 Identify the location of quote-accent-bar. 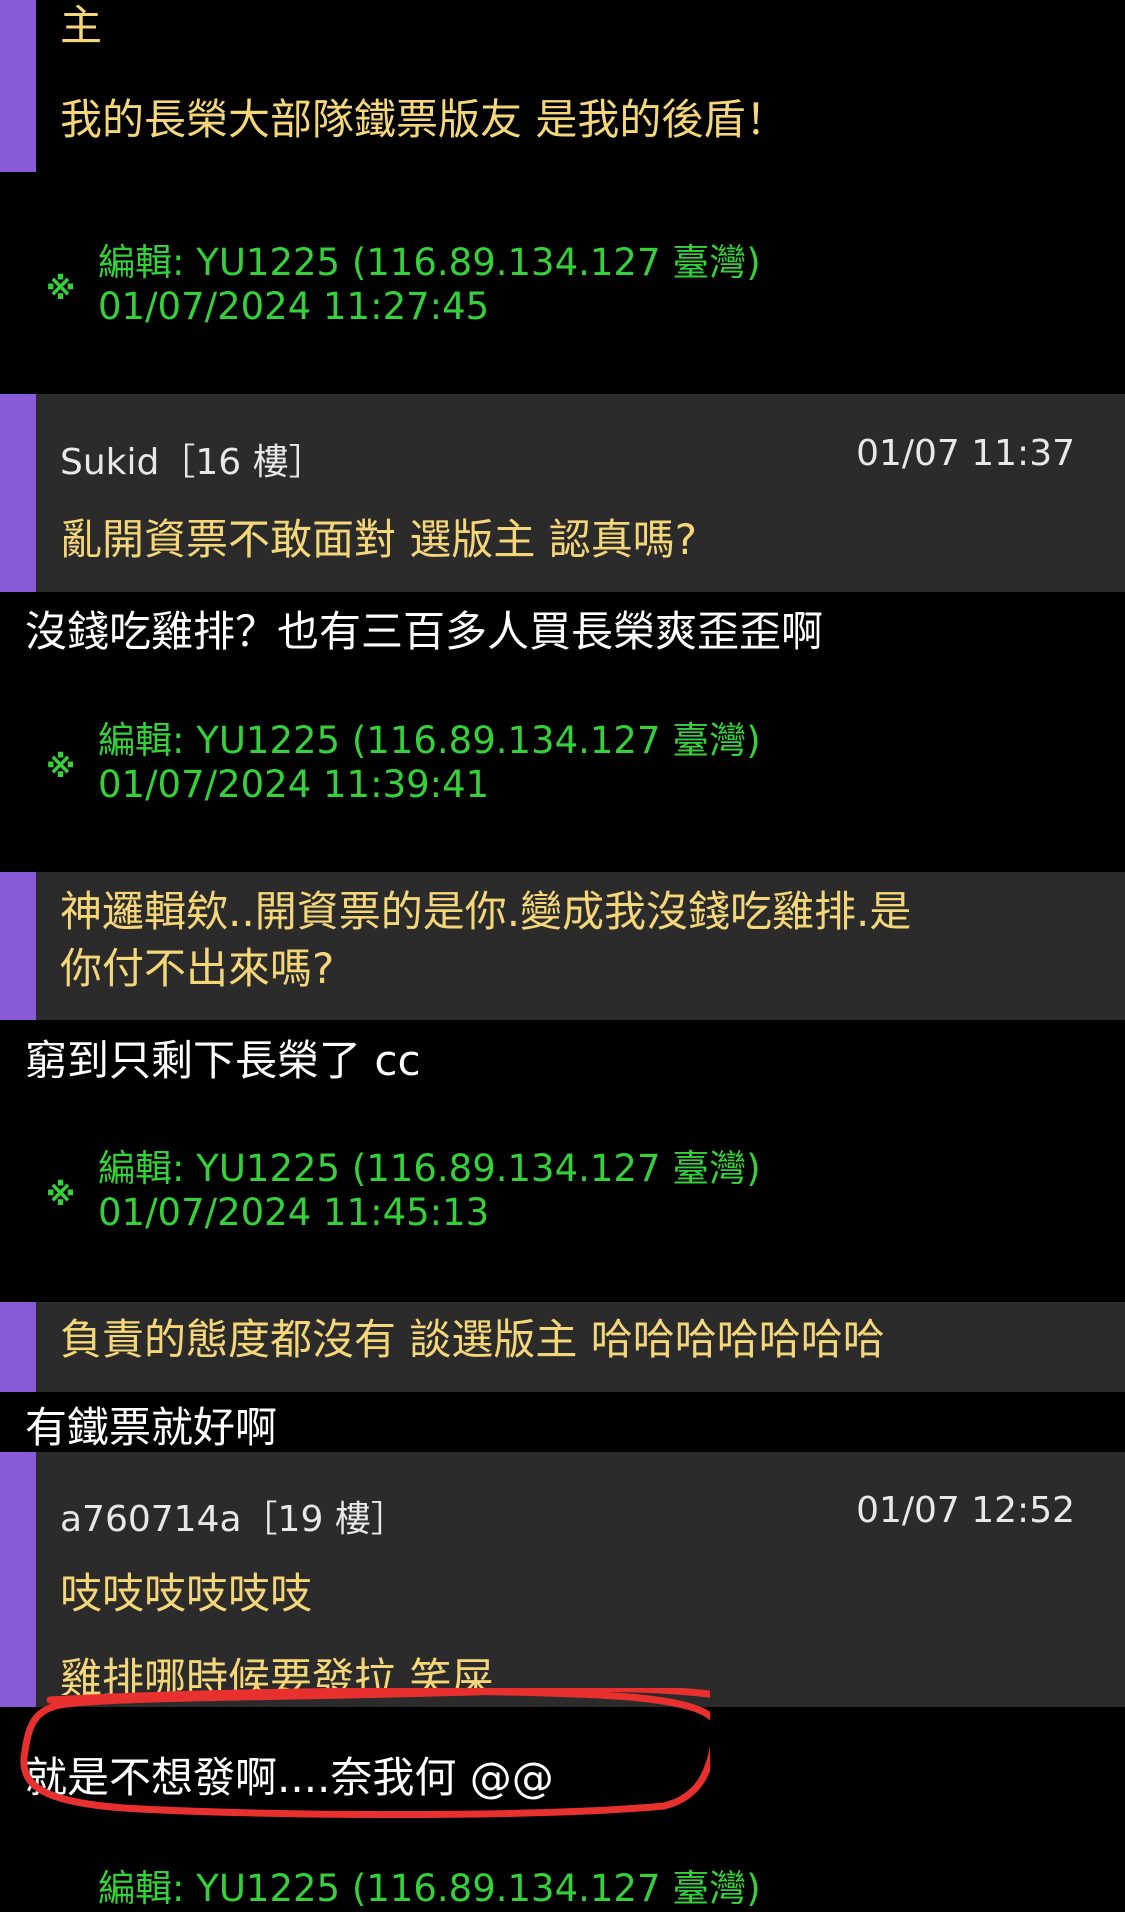
(18, 86).